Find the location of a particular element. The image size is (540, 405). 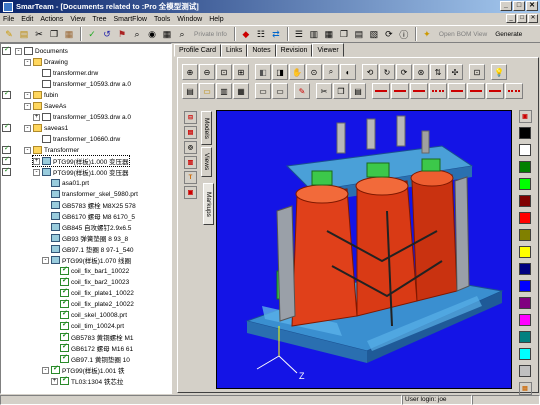

front-view-icon: ◨ is located at coordinates (280, 72).